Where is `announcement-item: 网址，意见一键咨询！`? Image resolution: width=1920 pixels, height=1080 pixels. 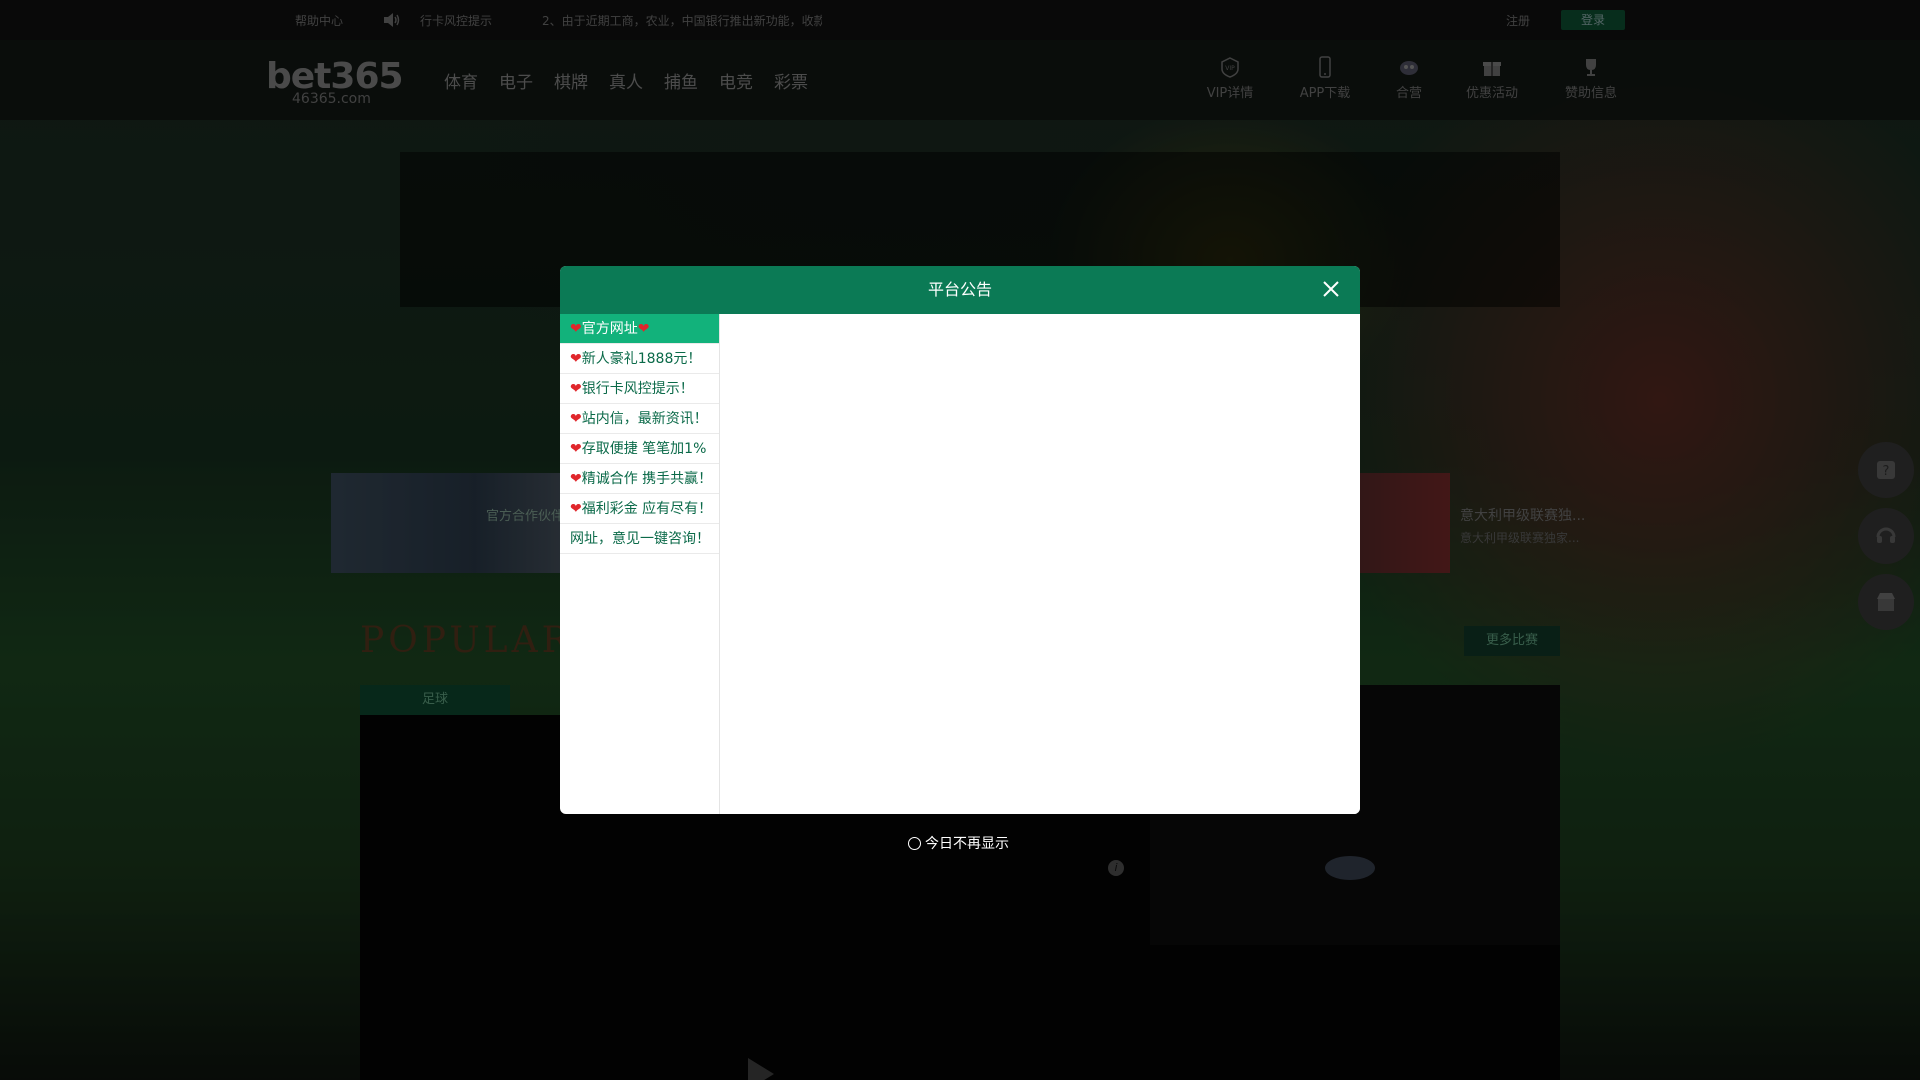
announcement-item: 网址，意见一键咨询！ is located at coordinates (639, 539).